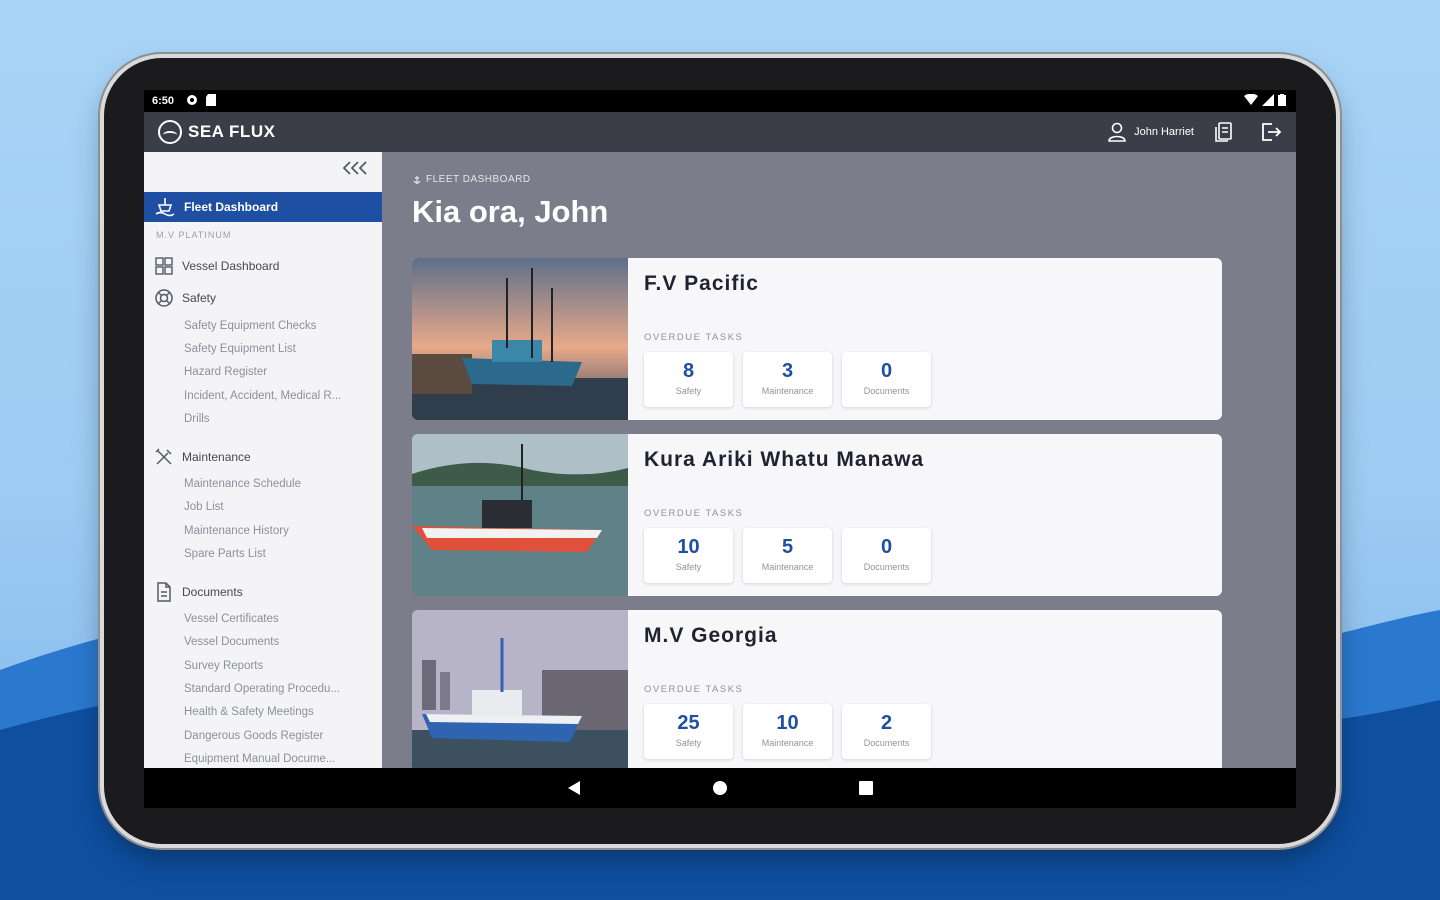 Image resolution: width=1440 pixels, height=900 pixels. I want to click on sidebar-item-maintenance: Maintenance, so click(202, 457).